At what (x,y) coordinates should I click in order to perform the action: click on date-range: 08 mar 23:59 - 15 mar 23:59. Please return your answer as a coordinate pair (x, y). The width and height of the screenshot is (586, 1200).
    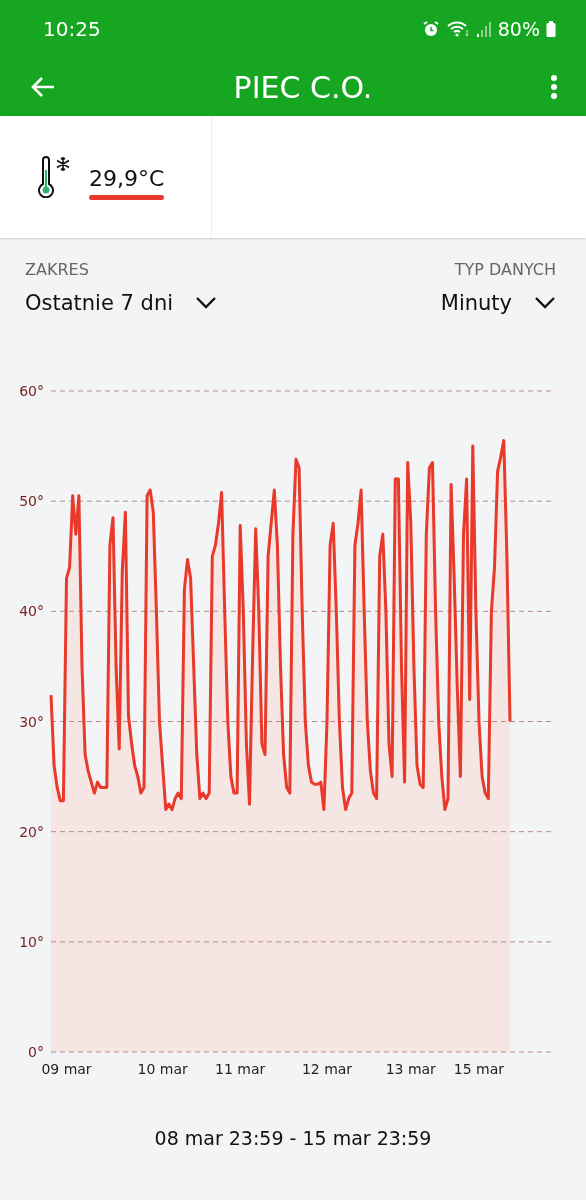
    Looking at the image, I should click on (293, 1138).